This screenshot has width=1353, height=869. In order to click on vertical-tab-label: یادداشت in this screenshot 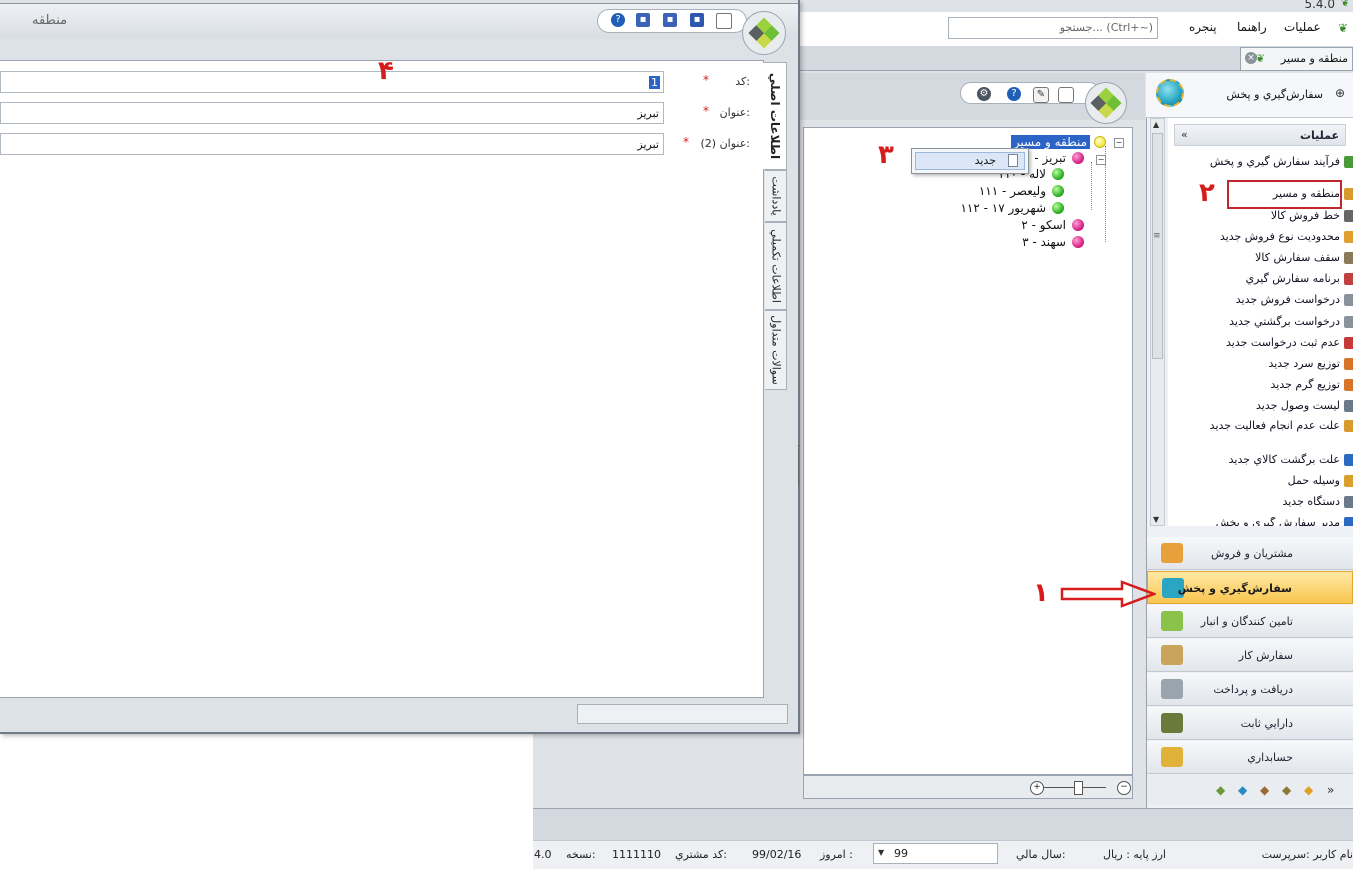, I will do `click(775, 196)`.